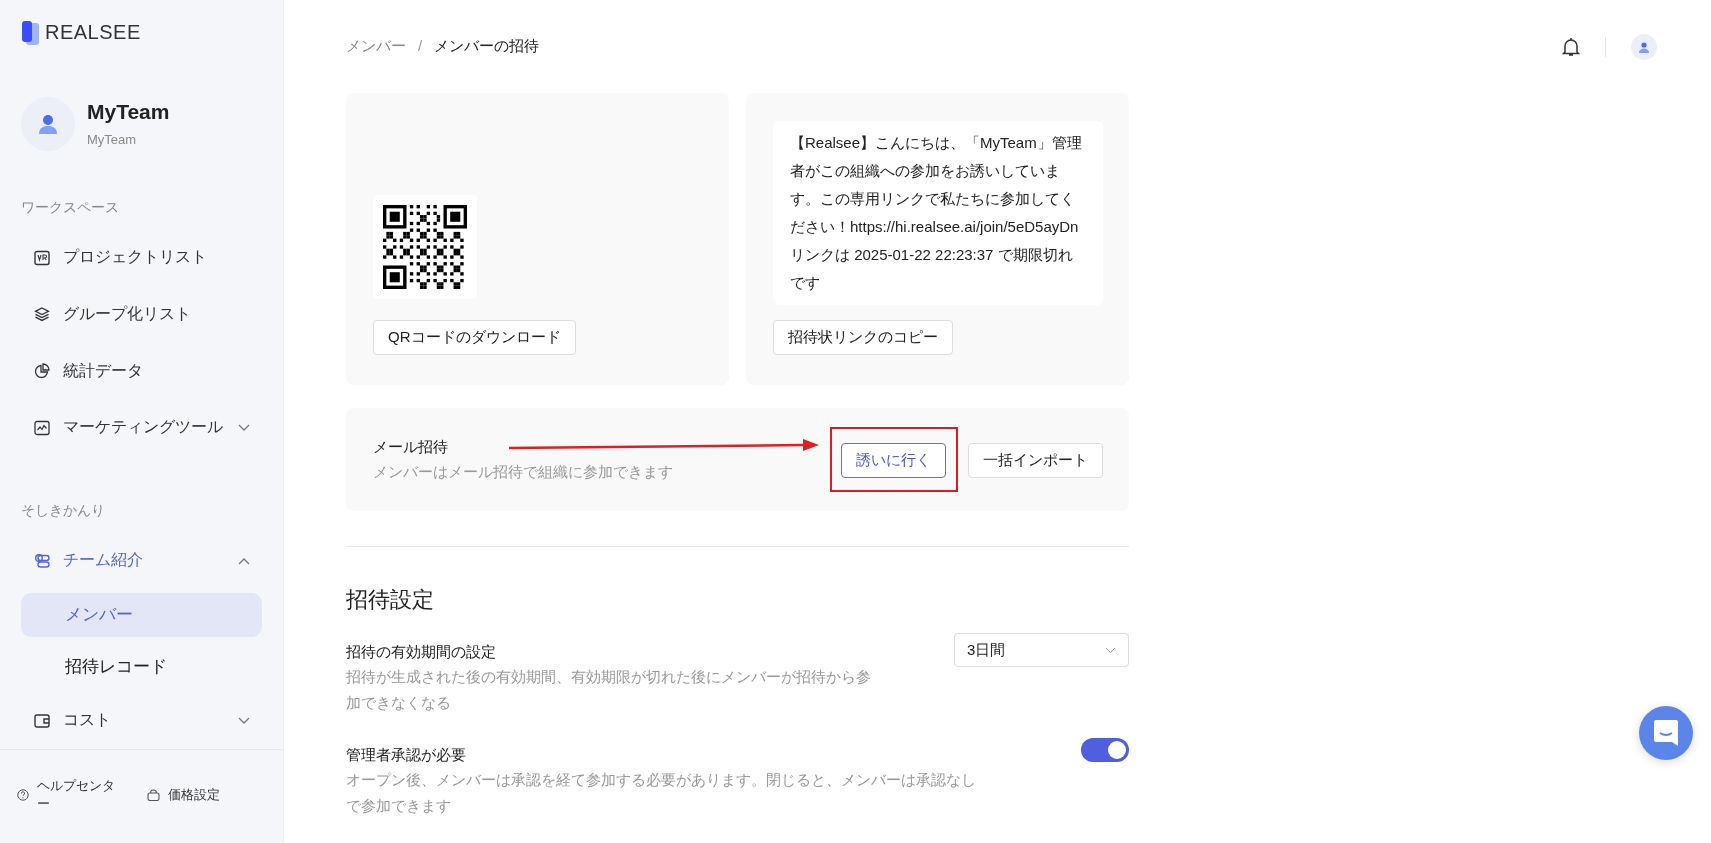 Image resolution: width=1711 pixels, height=843 pixels. What do you see at coordinates (1041, 650) in the screenshot?
I see `duration-select: 3日間` at bounding box center [1041, 650].